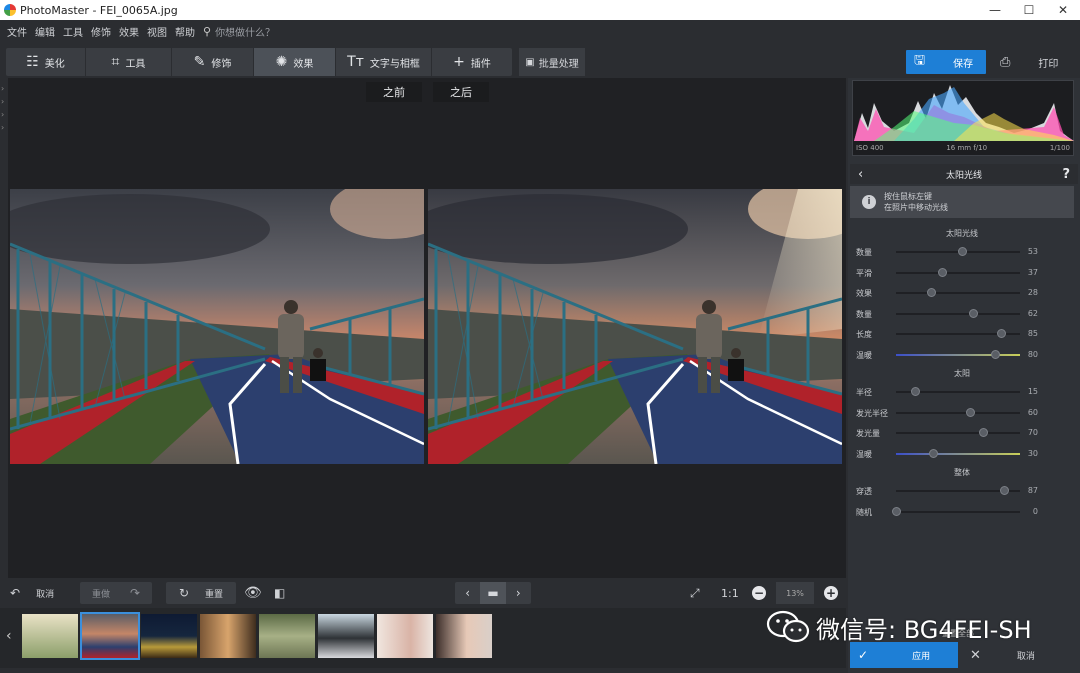  I want to click on menu-retouch: 修饰, so click(101, 31).